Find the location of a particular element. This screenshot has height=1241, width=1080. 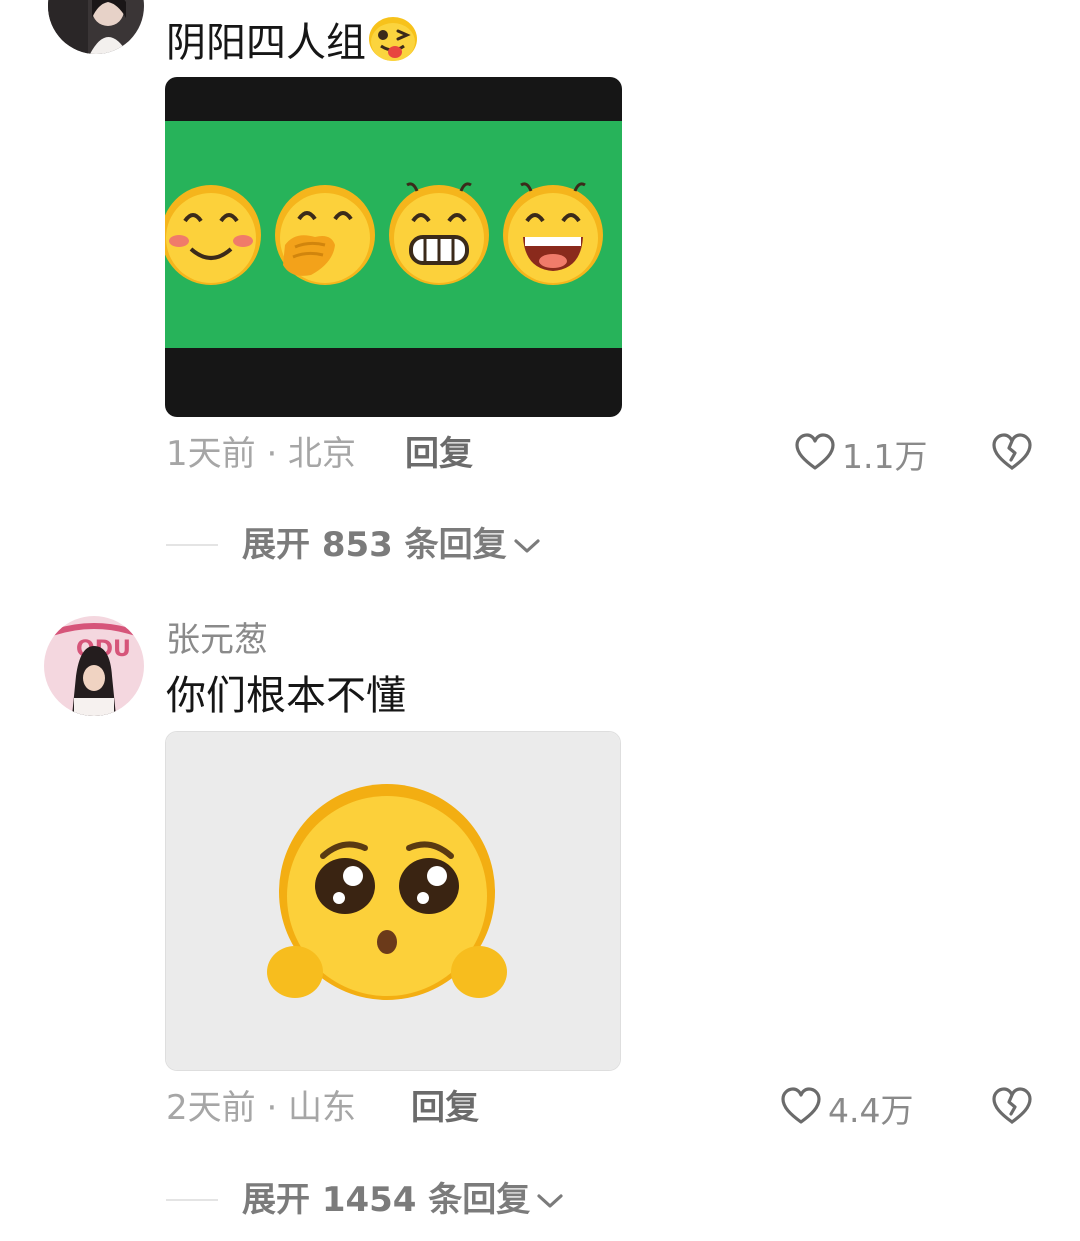

avatar is located at coordinates (96, 27).